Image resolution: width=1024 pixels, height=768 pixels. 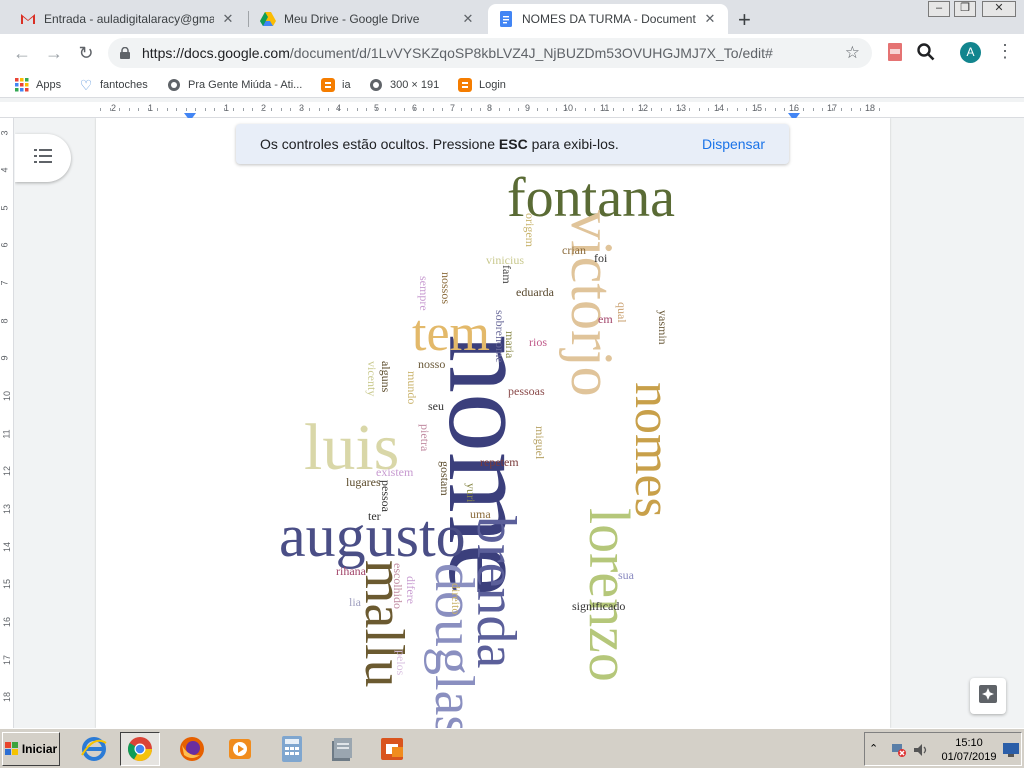 I want to click on back-button: ←, so click(x=22, y=53).